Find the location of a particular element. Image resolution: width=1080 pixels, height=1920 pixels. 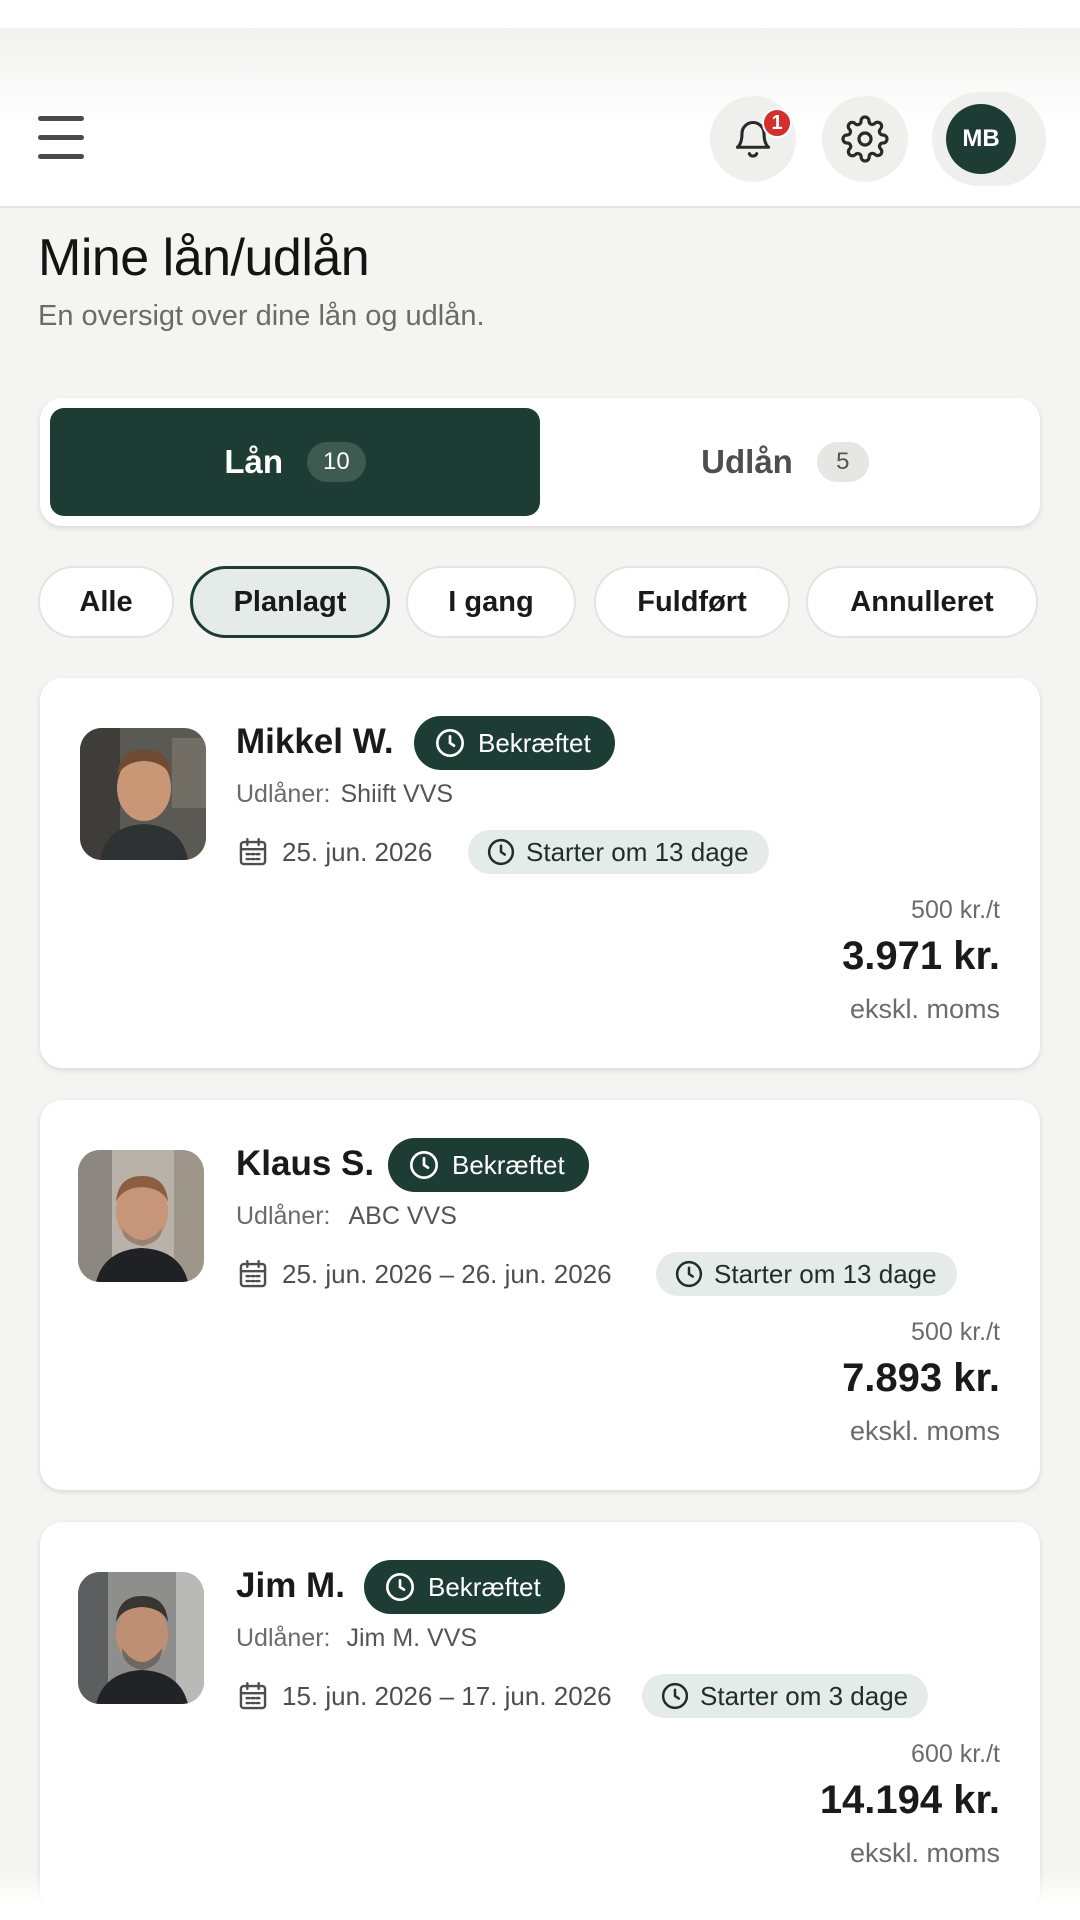

start-countdown-label: Starter om 3 dage is located at coordinates (804, 1695).